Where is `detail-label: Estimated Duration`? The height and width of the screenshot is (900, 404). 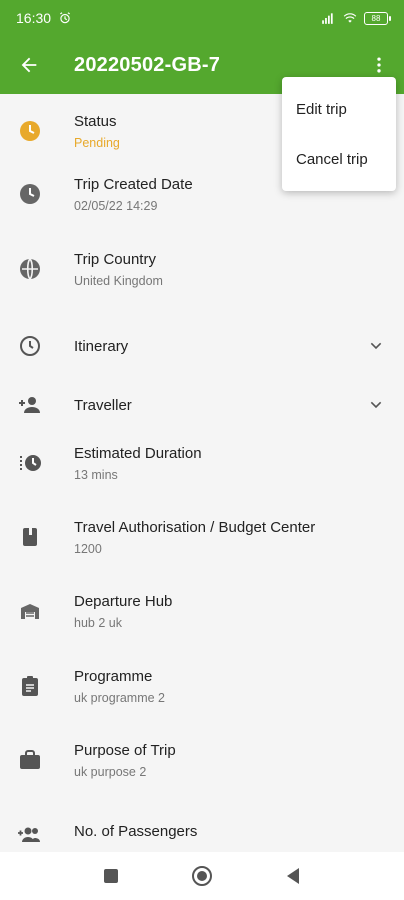
detail-label: Estimated Duration is located at coordinates (138, 453).